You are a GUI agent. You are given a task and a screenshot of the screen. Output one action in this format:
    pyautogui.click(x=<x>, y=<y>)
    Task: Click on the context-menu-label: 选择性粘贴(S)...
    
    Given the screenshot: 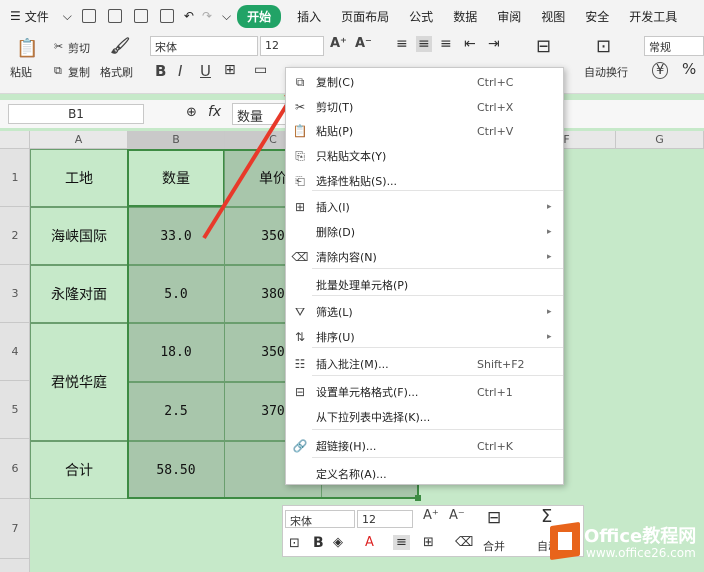 What is the action you would take?
    pyautogui.click(x=357, y=181)
    